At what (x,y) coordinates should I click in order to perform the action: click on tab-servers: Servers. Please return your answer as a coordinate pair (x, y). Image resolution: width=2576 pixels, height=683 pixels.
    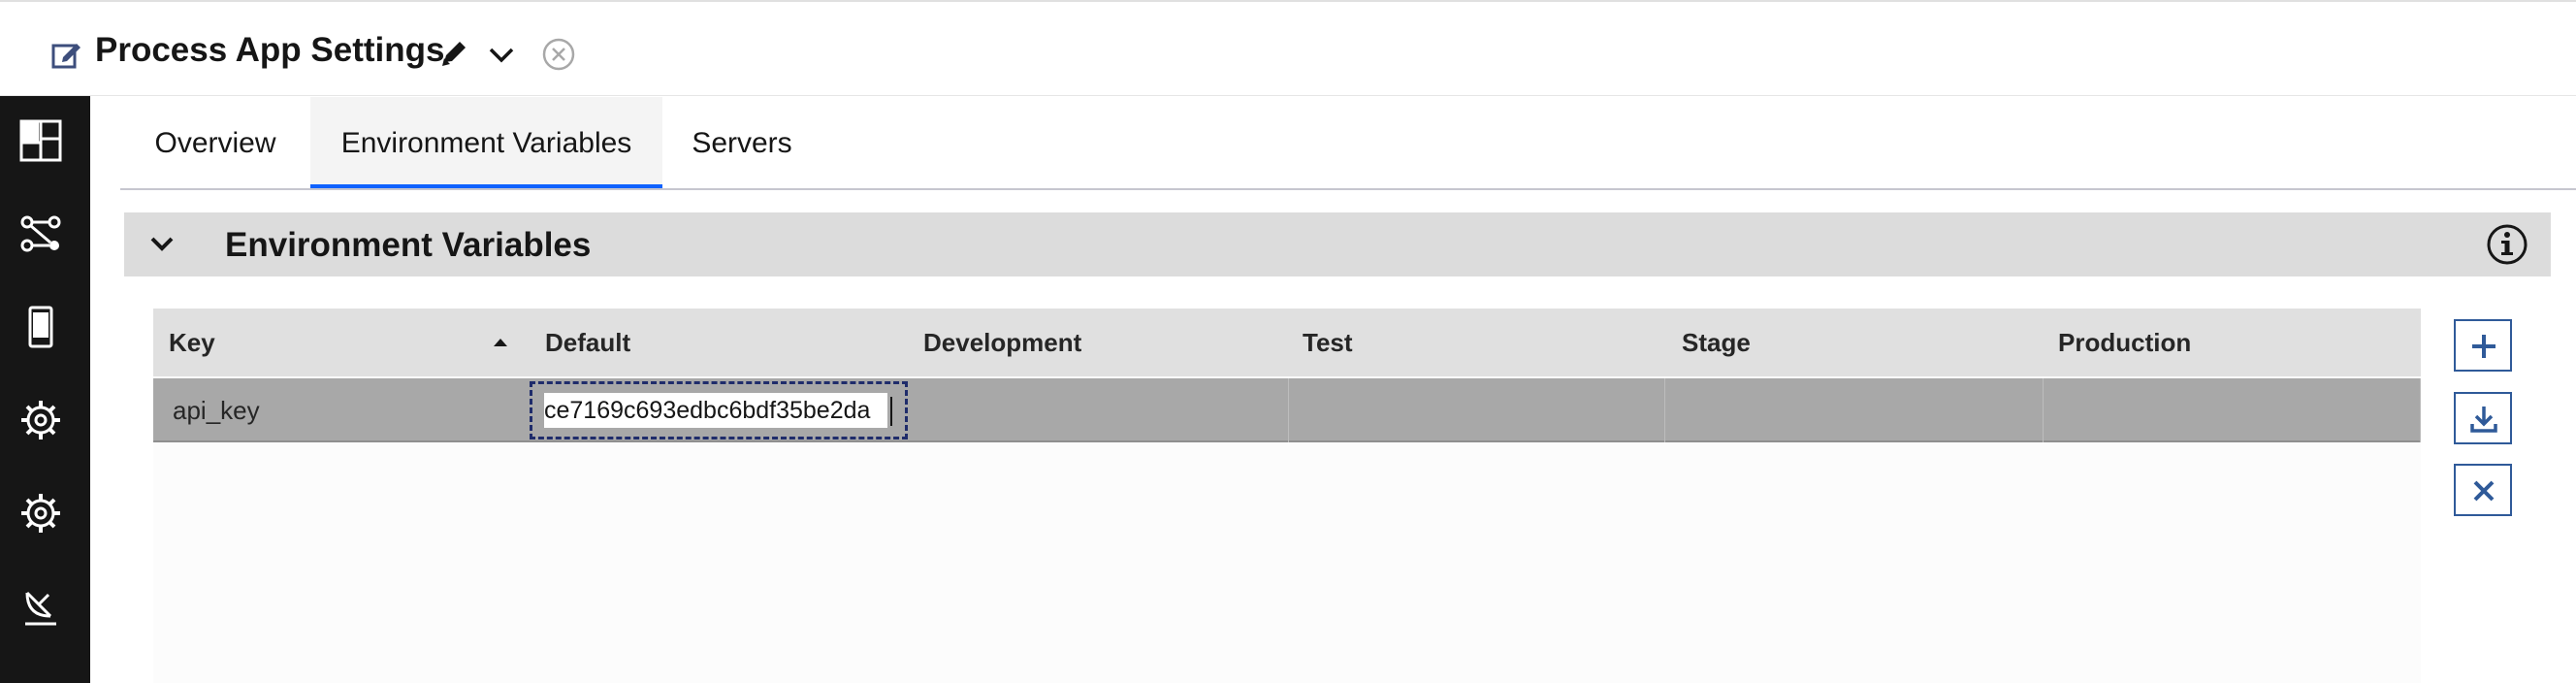
    Looking at the image, I should click on (741, 143).